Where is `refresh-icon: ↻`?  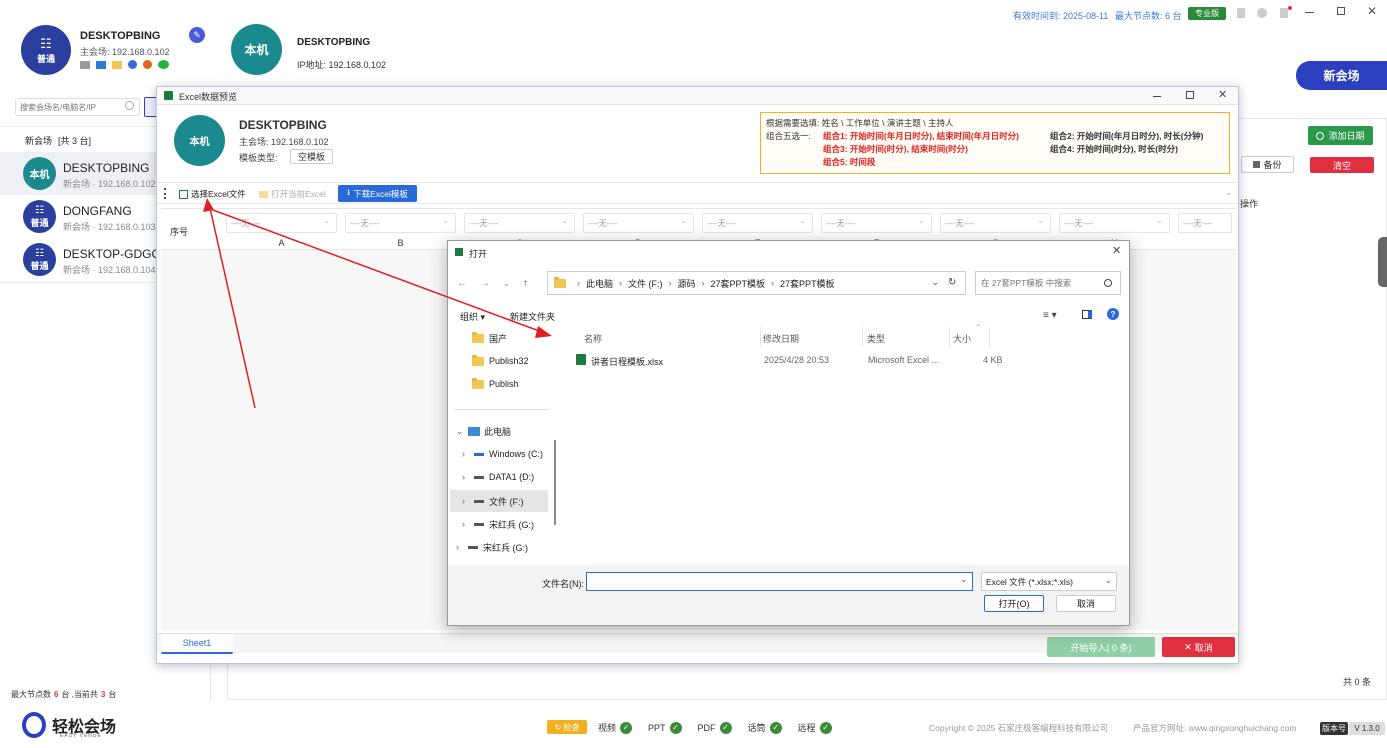 refresh-icon: ↻ is located at coordinates (558, 727).